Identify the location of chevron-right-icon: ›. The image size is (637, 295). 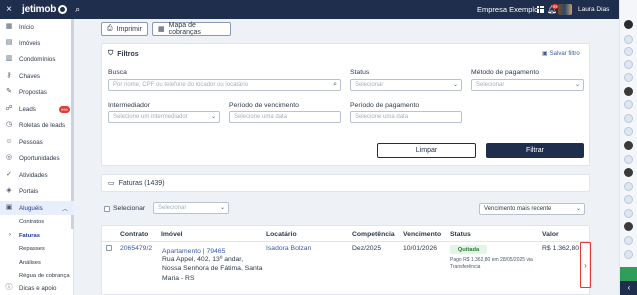
(585, 265).